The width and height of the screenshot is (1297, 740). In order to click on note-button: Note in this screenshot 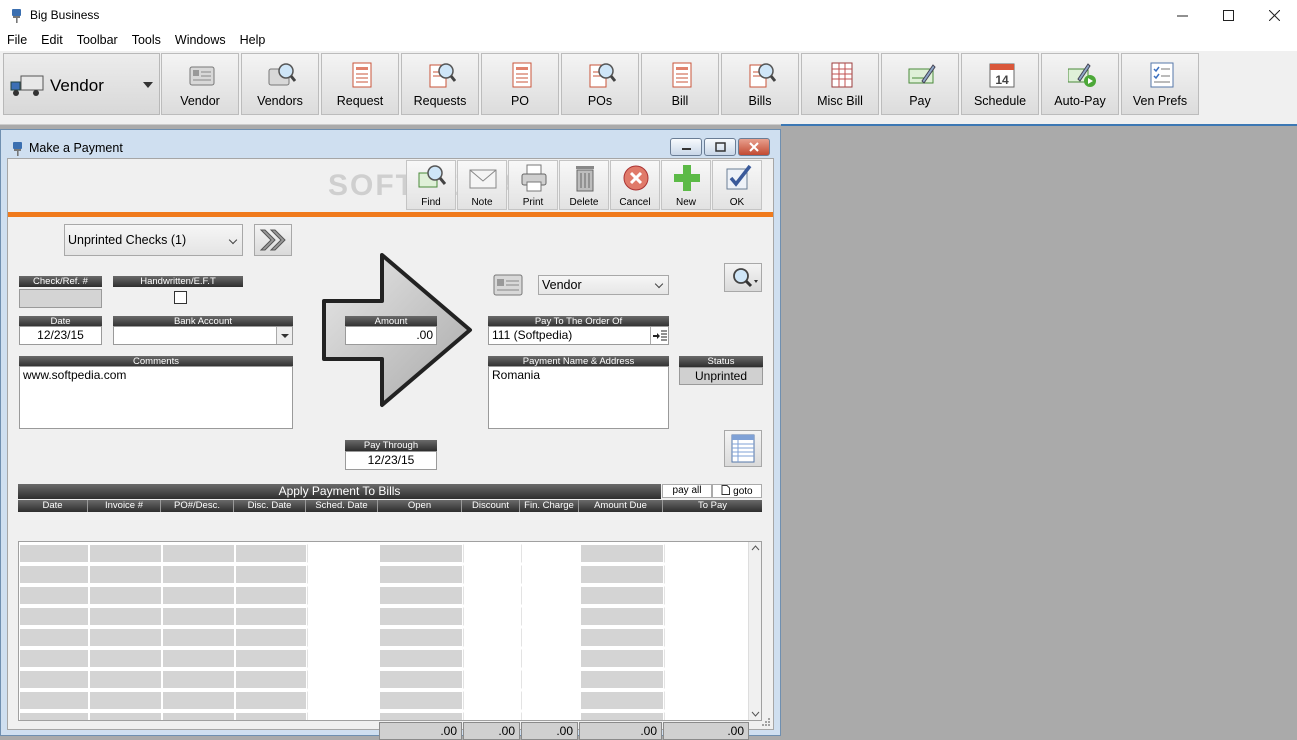, I will do `click(482, 185)`.